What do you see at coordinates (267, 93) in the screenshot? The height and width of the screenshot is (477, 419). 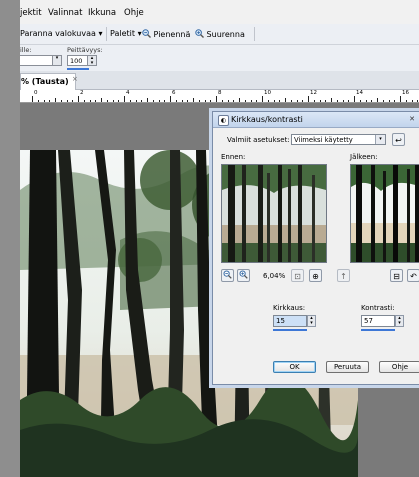 I see `ruler-number: 10` at bounding box center [267, 93].